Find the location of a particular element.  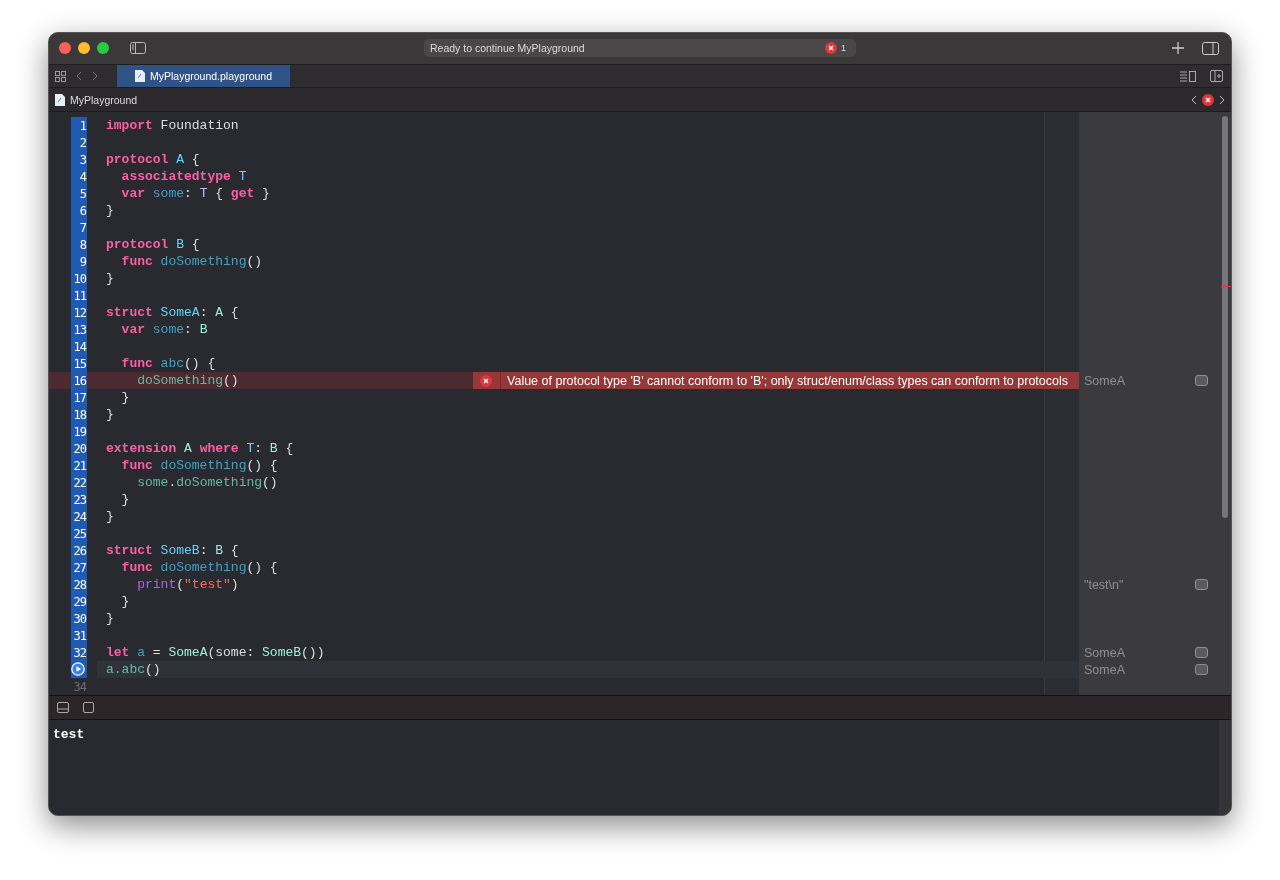

console-toggle-icon is located at coordinates (88, 708).